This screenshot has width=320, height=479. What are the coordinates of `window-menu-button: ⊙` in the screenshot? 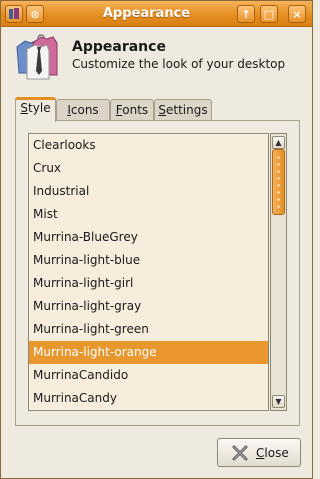 It's located at (35, 14).